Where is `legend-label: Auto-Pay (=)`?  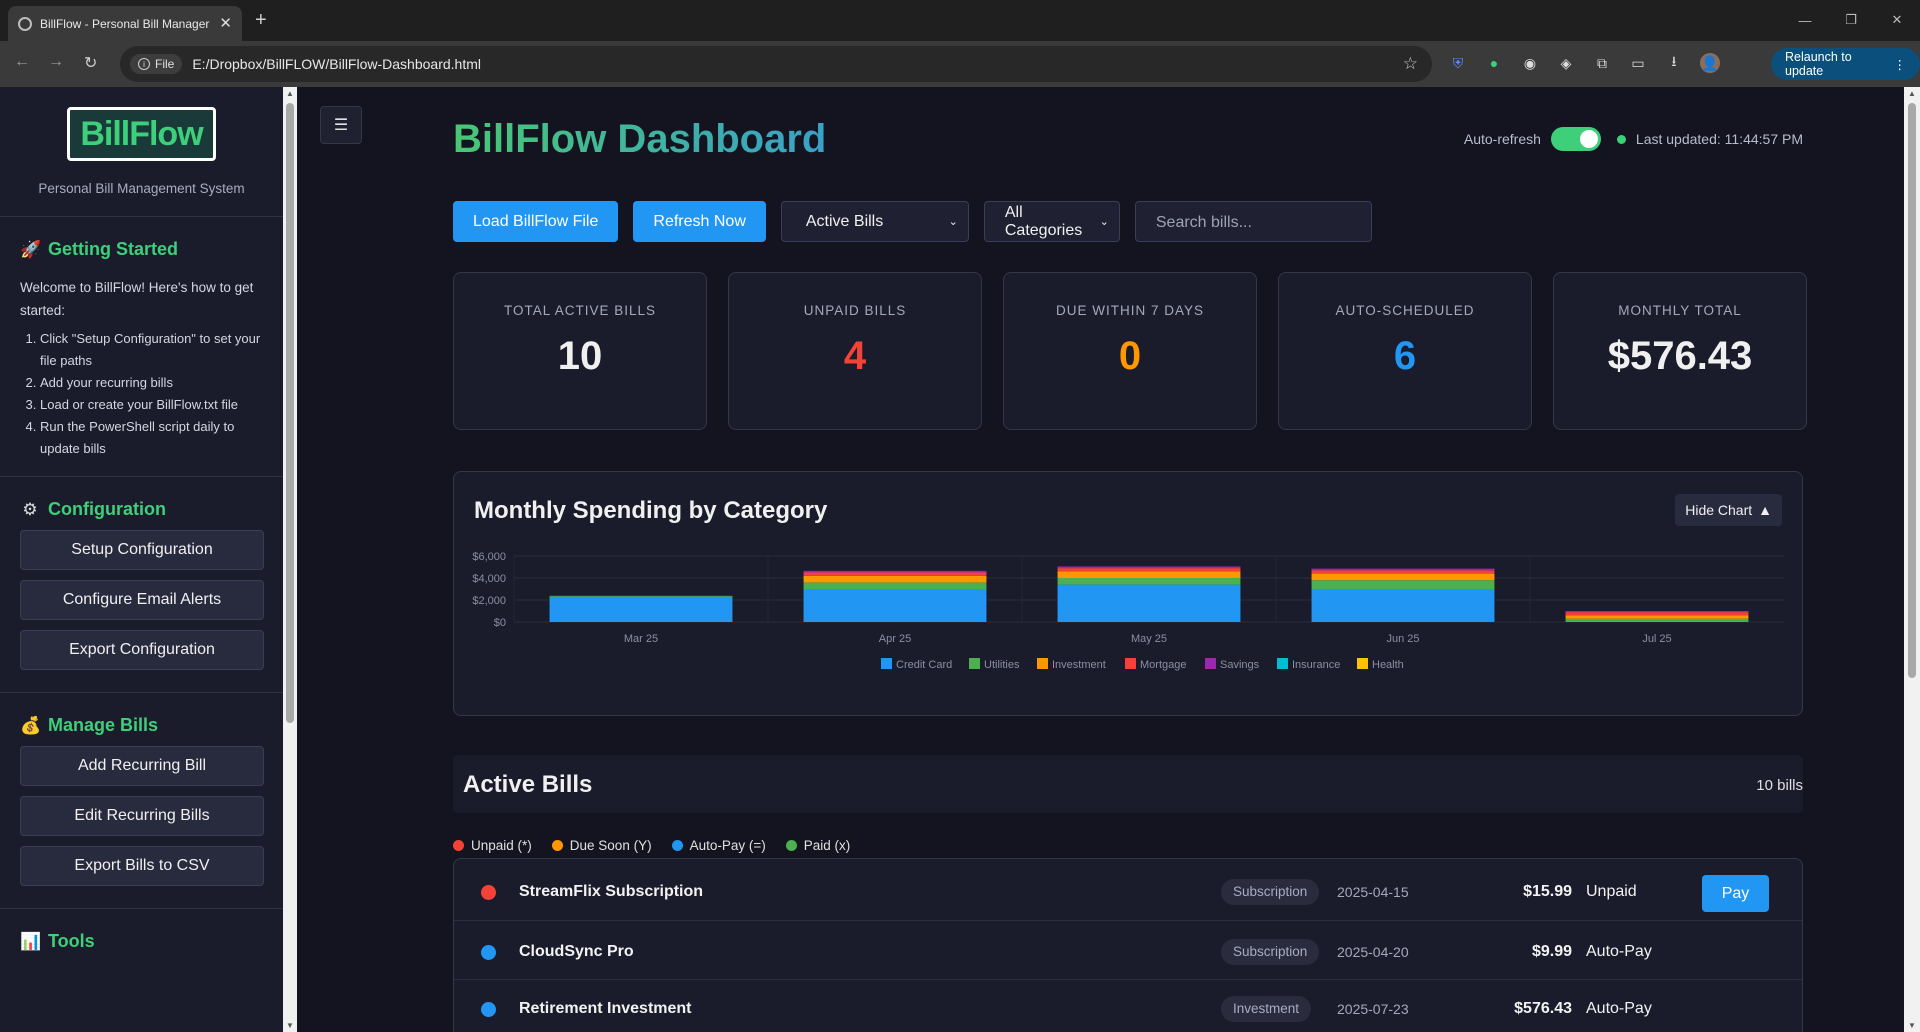
legend-label: Auto-Pay (=) is located at coordinates (727, 845).